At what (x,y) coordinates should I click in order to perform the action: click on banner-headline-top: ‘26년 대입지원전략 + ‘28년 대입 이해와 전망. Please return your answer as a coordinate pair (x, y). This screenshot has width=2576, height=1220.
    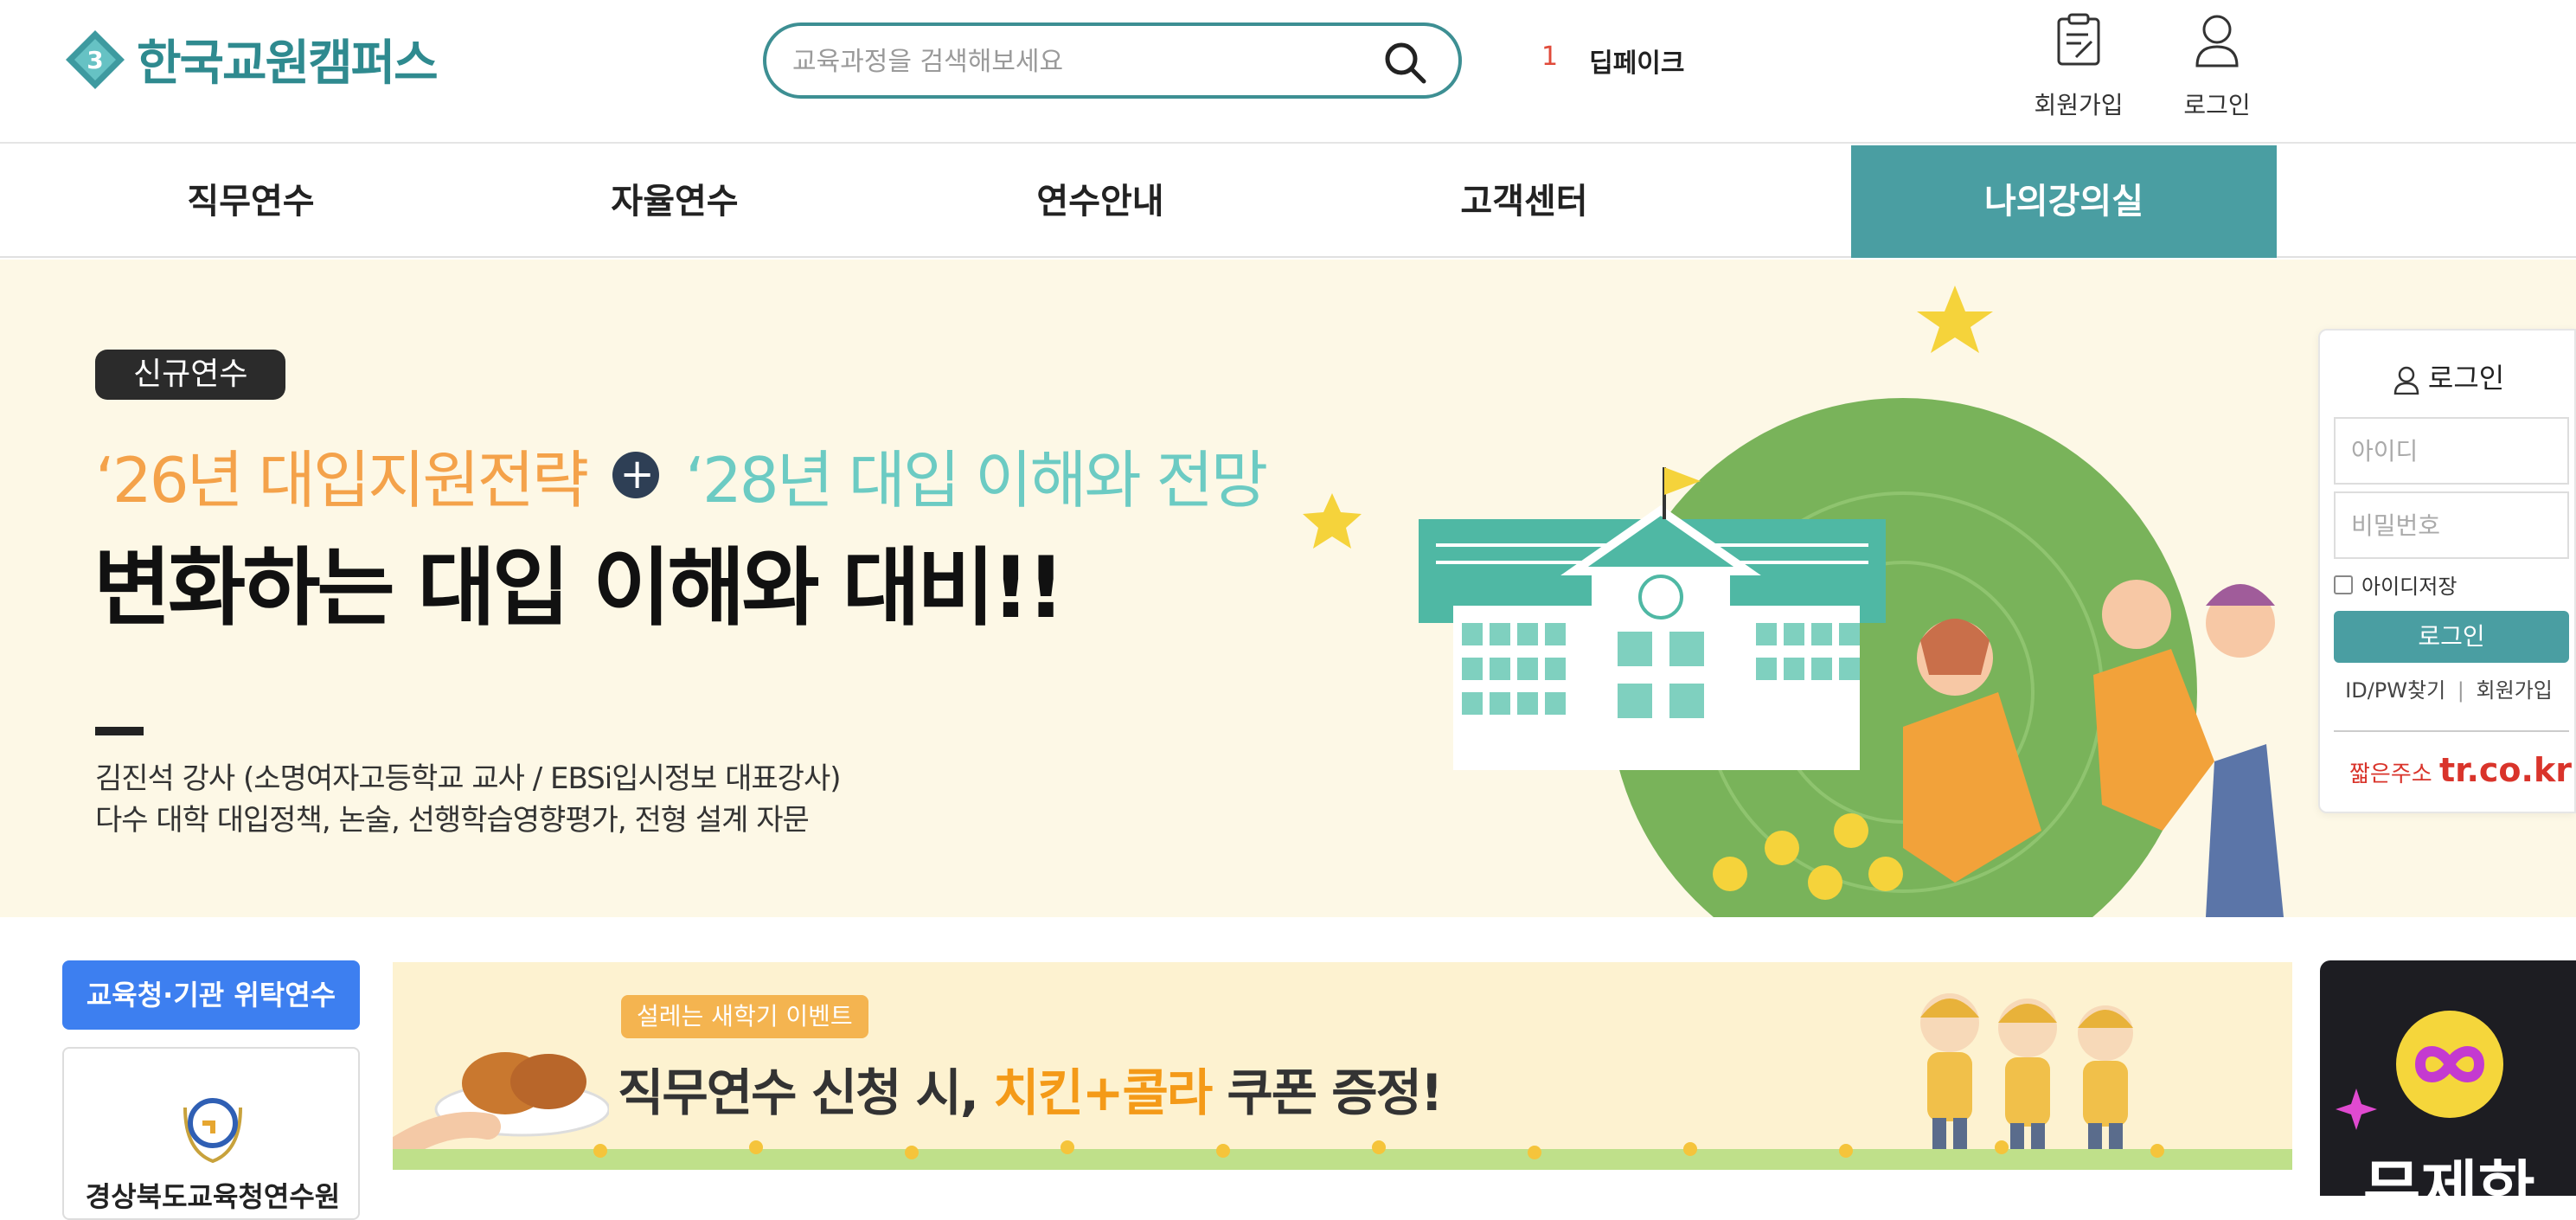
    Looking at the image, I should click on (681, 475).